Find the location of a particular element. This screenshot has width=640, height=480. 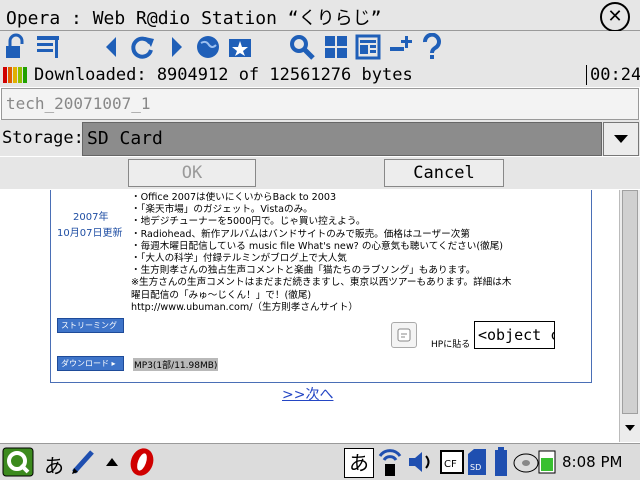

vertical-scrollbar is located at coordinates (629, 316).